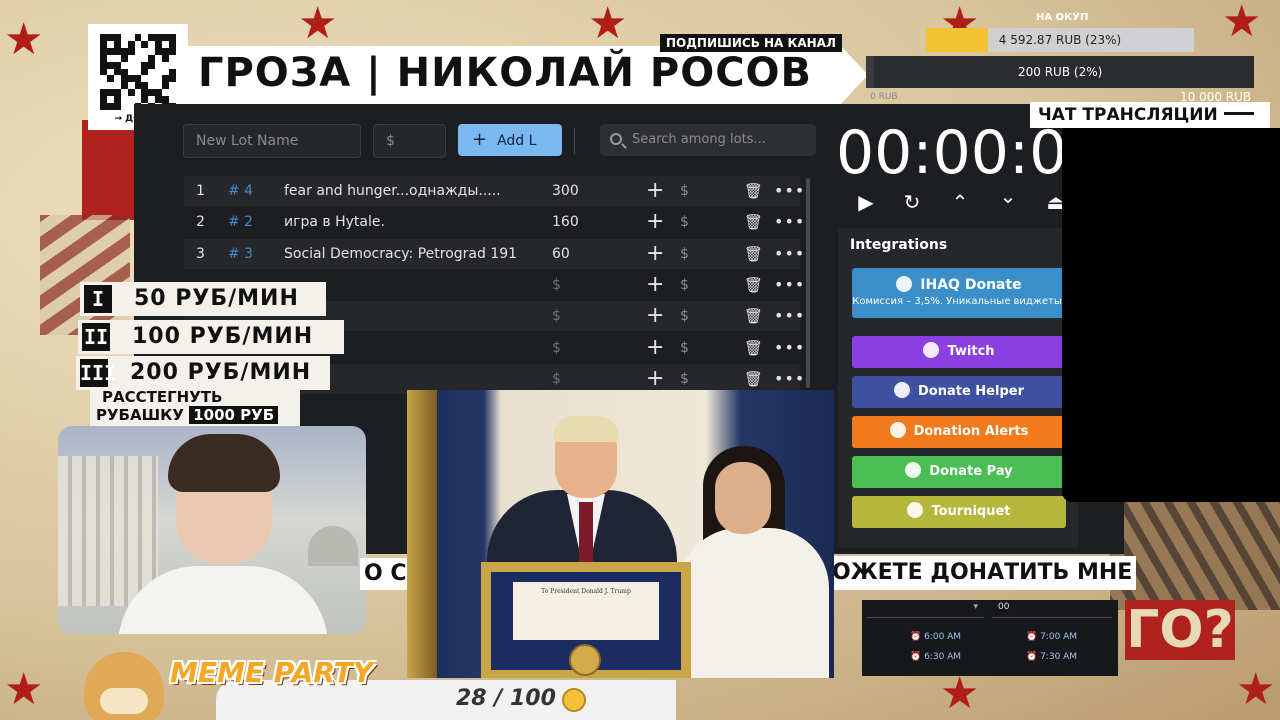  What do you see at coordinates (971, 511) in the screenshot?
I see `integration-label: Tourniquet` at bounding box center [971, 511].